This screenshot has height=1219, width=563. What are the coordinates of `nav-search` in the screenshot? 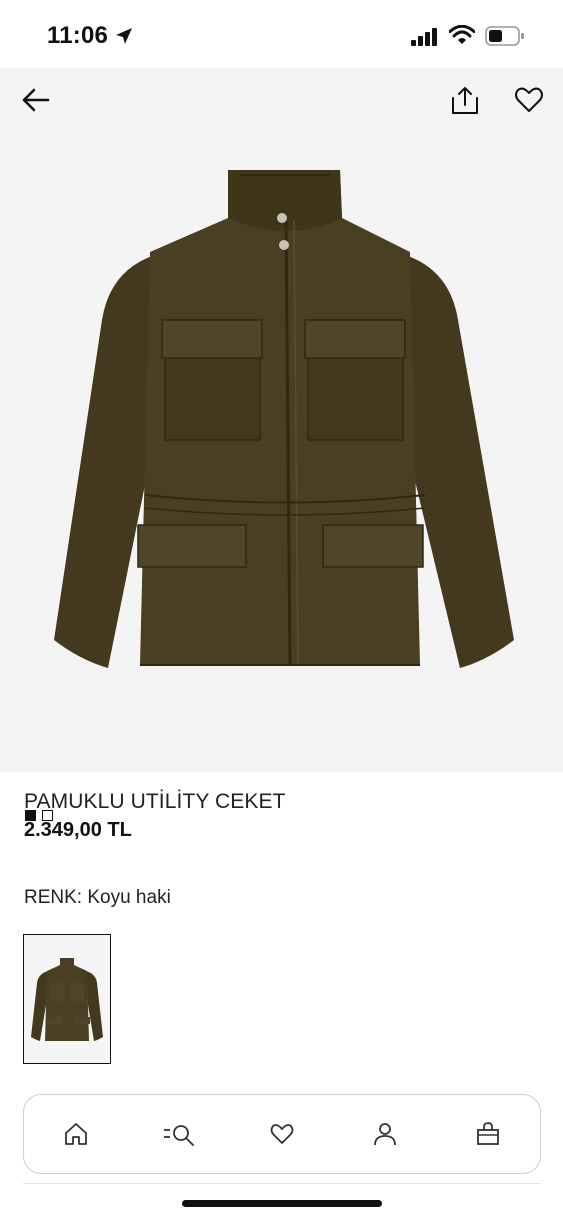 It's located at (179, 1134).